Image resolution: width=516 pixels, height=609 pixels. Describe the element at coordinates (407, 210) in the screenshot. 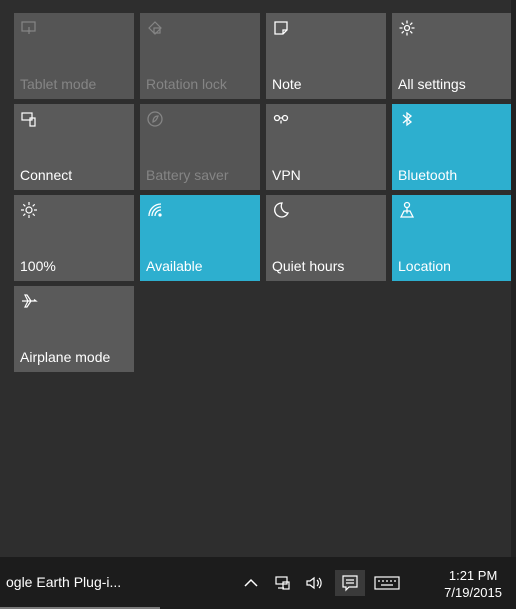

I see `location-icon` at that location.